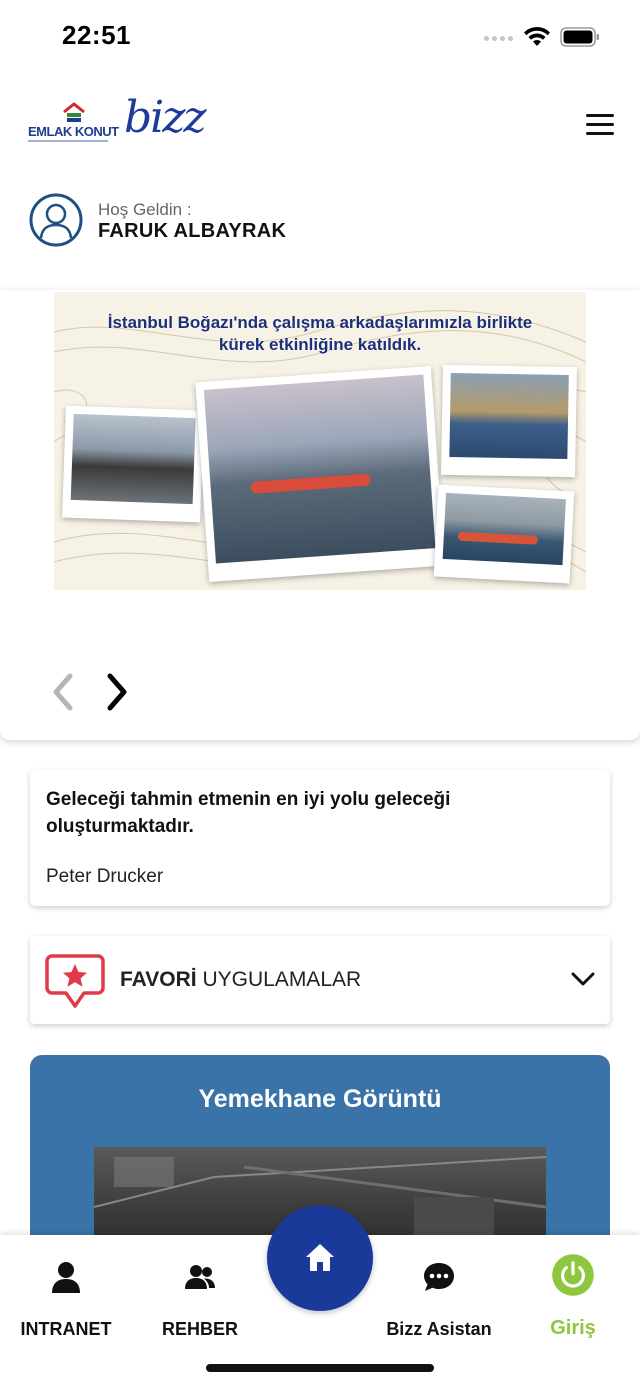 This screenshot has height=1385, width=640. Describe the element at coordinates (320, 1099) in the screenshot. I see `dining-title: Yemekhane Görüntü` at that location.